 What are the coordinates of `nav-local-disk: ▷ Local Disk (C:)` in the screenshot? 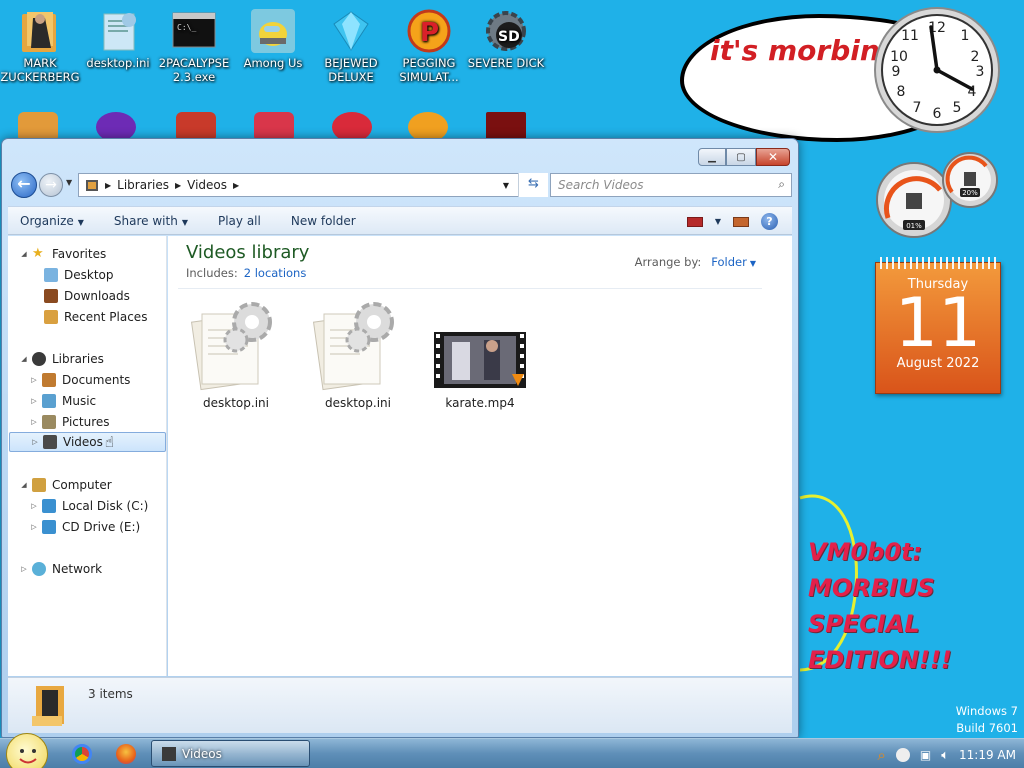 It's located at (88, 506).